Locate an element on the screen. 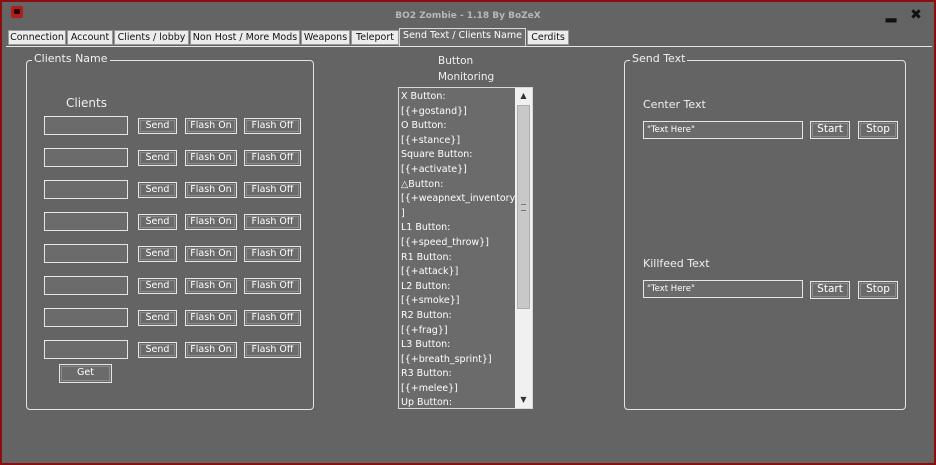 This screenshot has height=465, width=936. monitoring-line: [{+attack}] is located at coordinates (430, 272).